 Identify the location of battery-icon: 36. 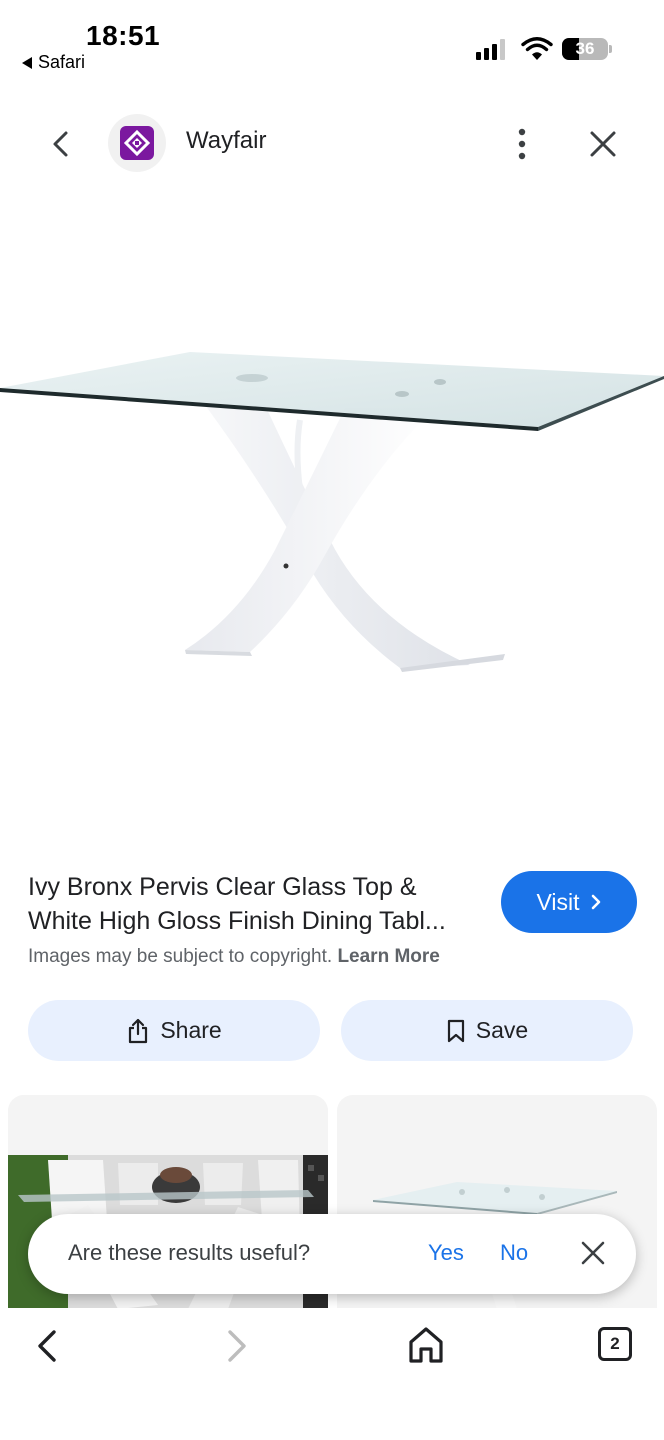
(585, 49).